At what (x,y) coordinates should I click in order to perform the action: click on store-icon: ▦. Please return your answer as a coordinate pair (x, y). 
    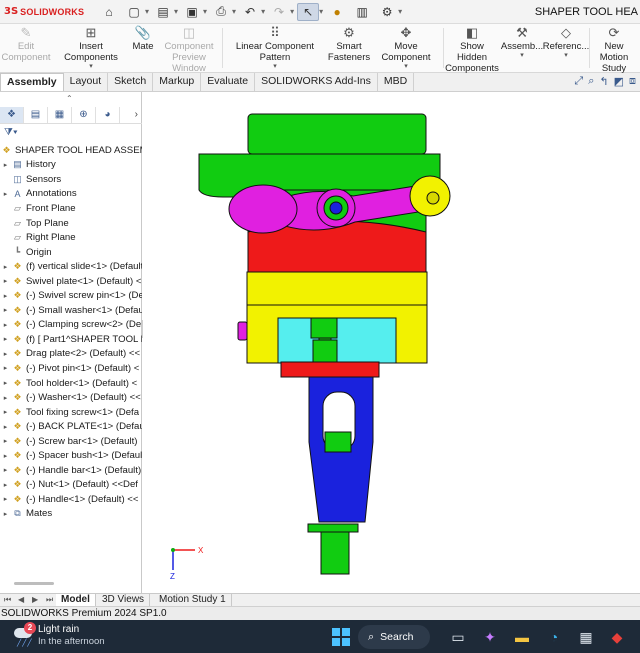
    Looking at the image, I should click on (586, 637).